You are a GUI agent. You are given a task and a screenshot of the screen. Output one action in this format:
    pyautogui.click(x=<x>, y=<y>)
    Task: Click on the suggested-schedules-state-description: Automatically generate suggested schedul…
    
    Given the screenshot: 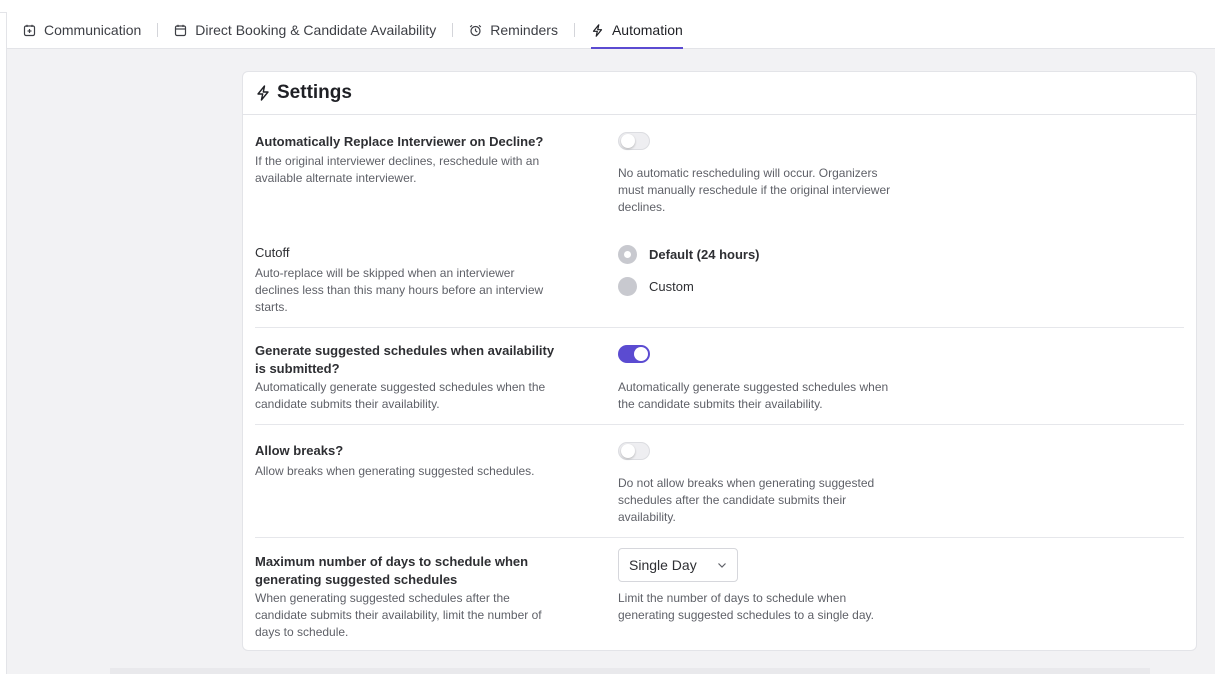 What is the action you would take?
    pyautogui.click(x=753, y=395)
    